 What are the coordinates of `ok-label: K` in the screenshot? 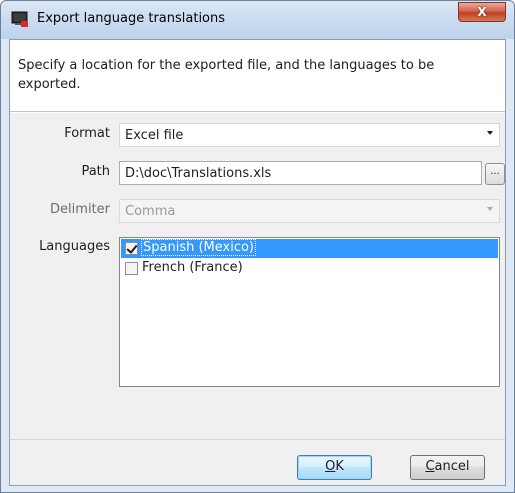 It's located at (339, 466).